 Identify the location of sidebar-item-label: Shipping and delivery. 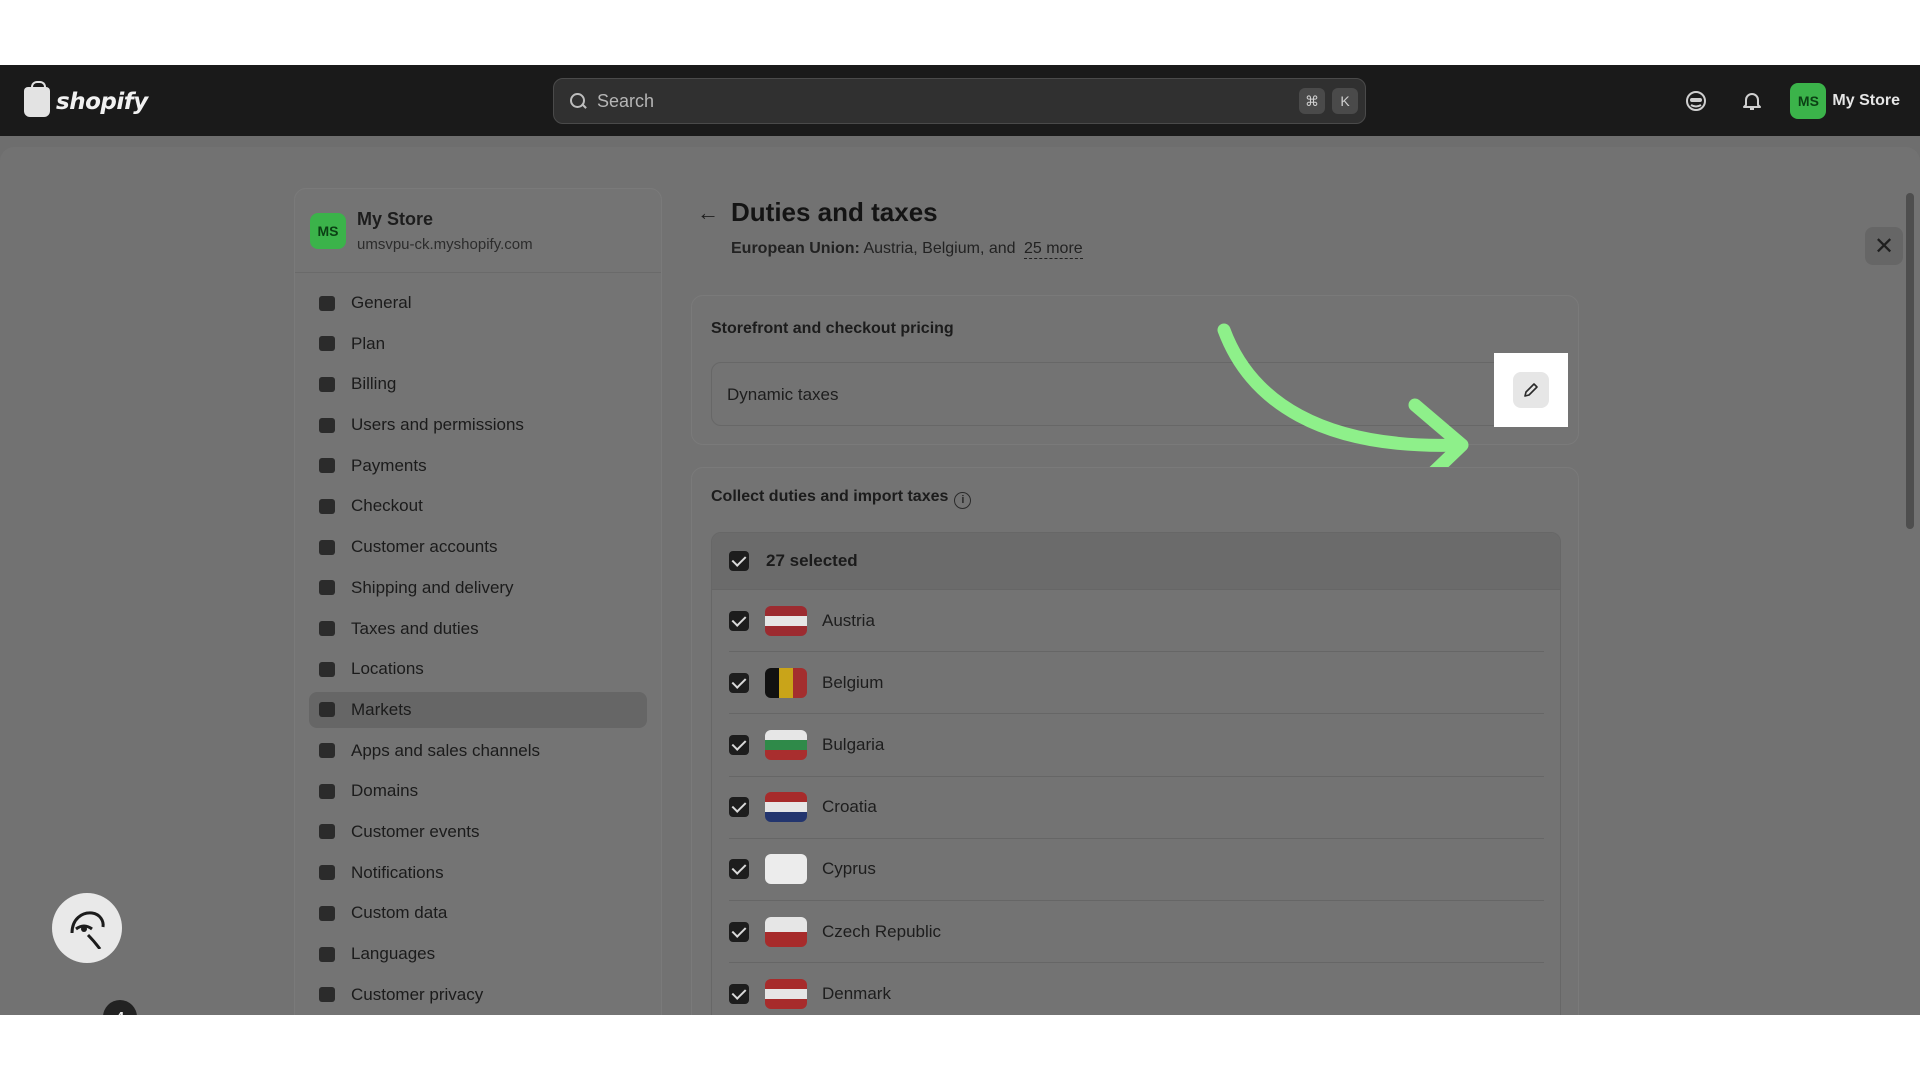
(432, 587).